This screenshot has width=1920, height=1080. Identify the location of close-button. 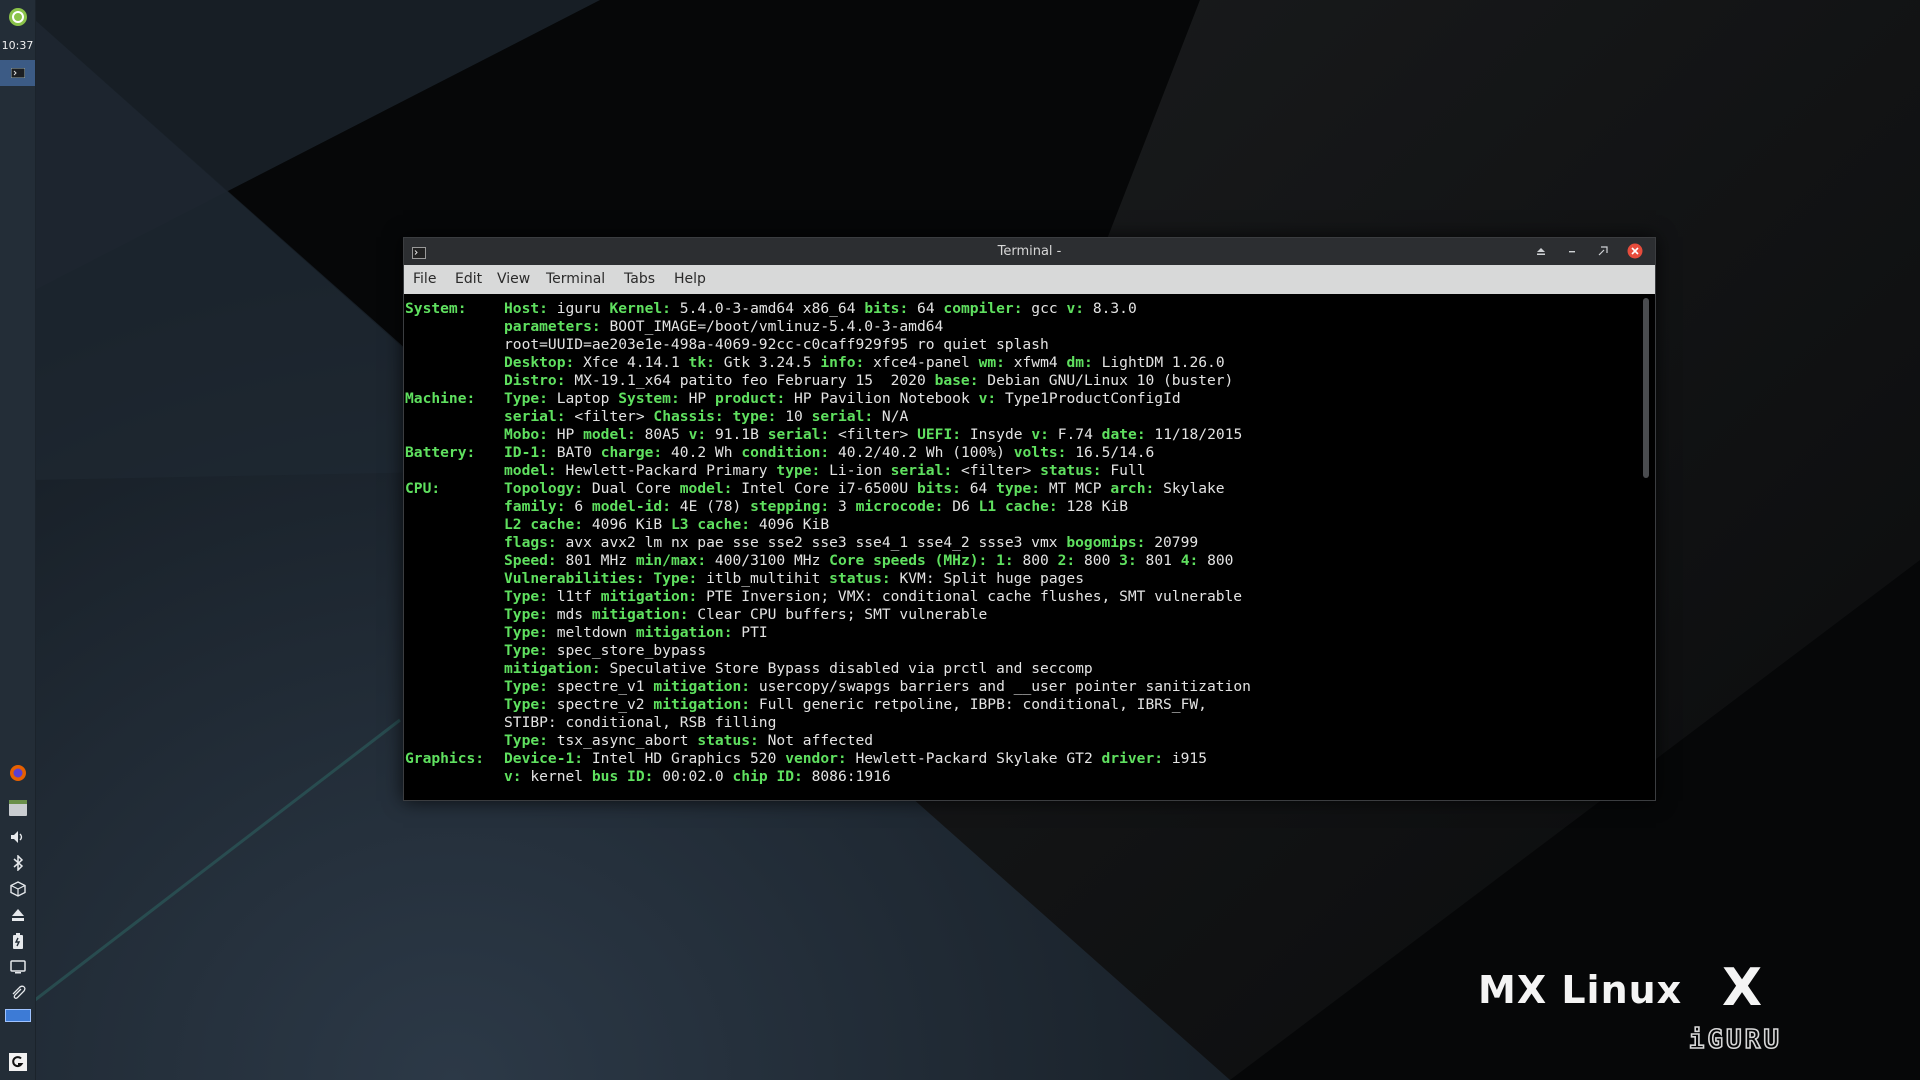
(1635, 251).